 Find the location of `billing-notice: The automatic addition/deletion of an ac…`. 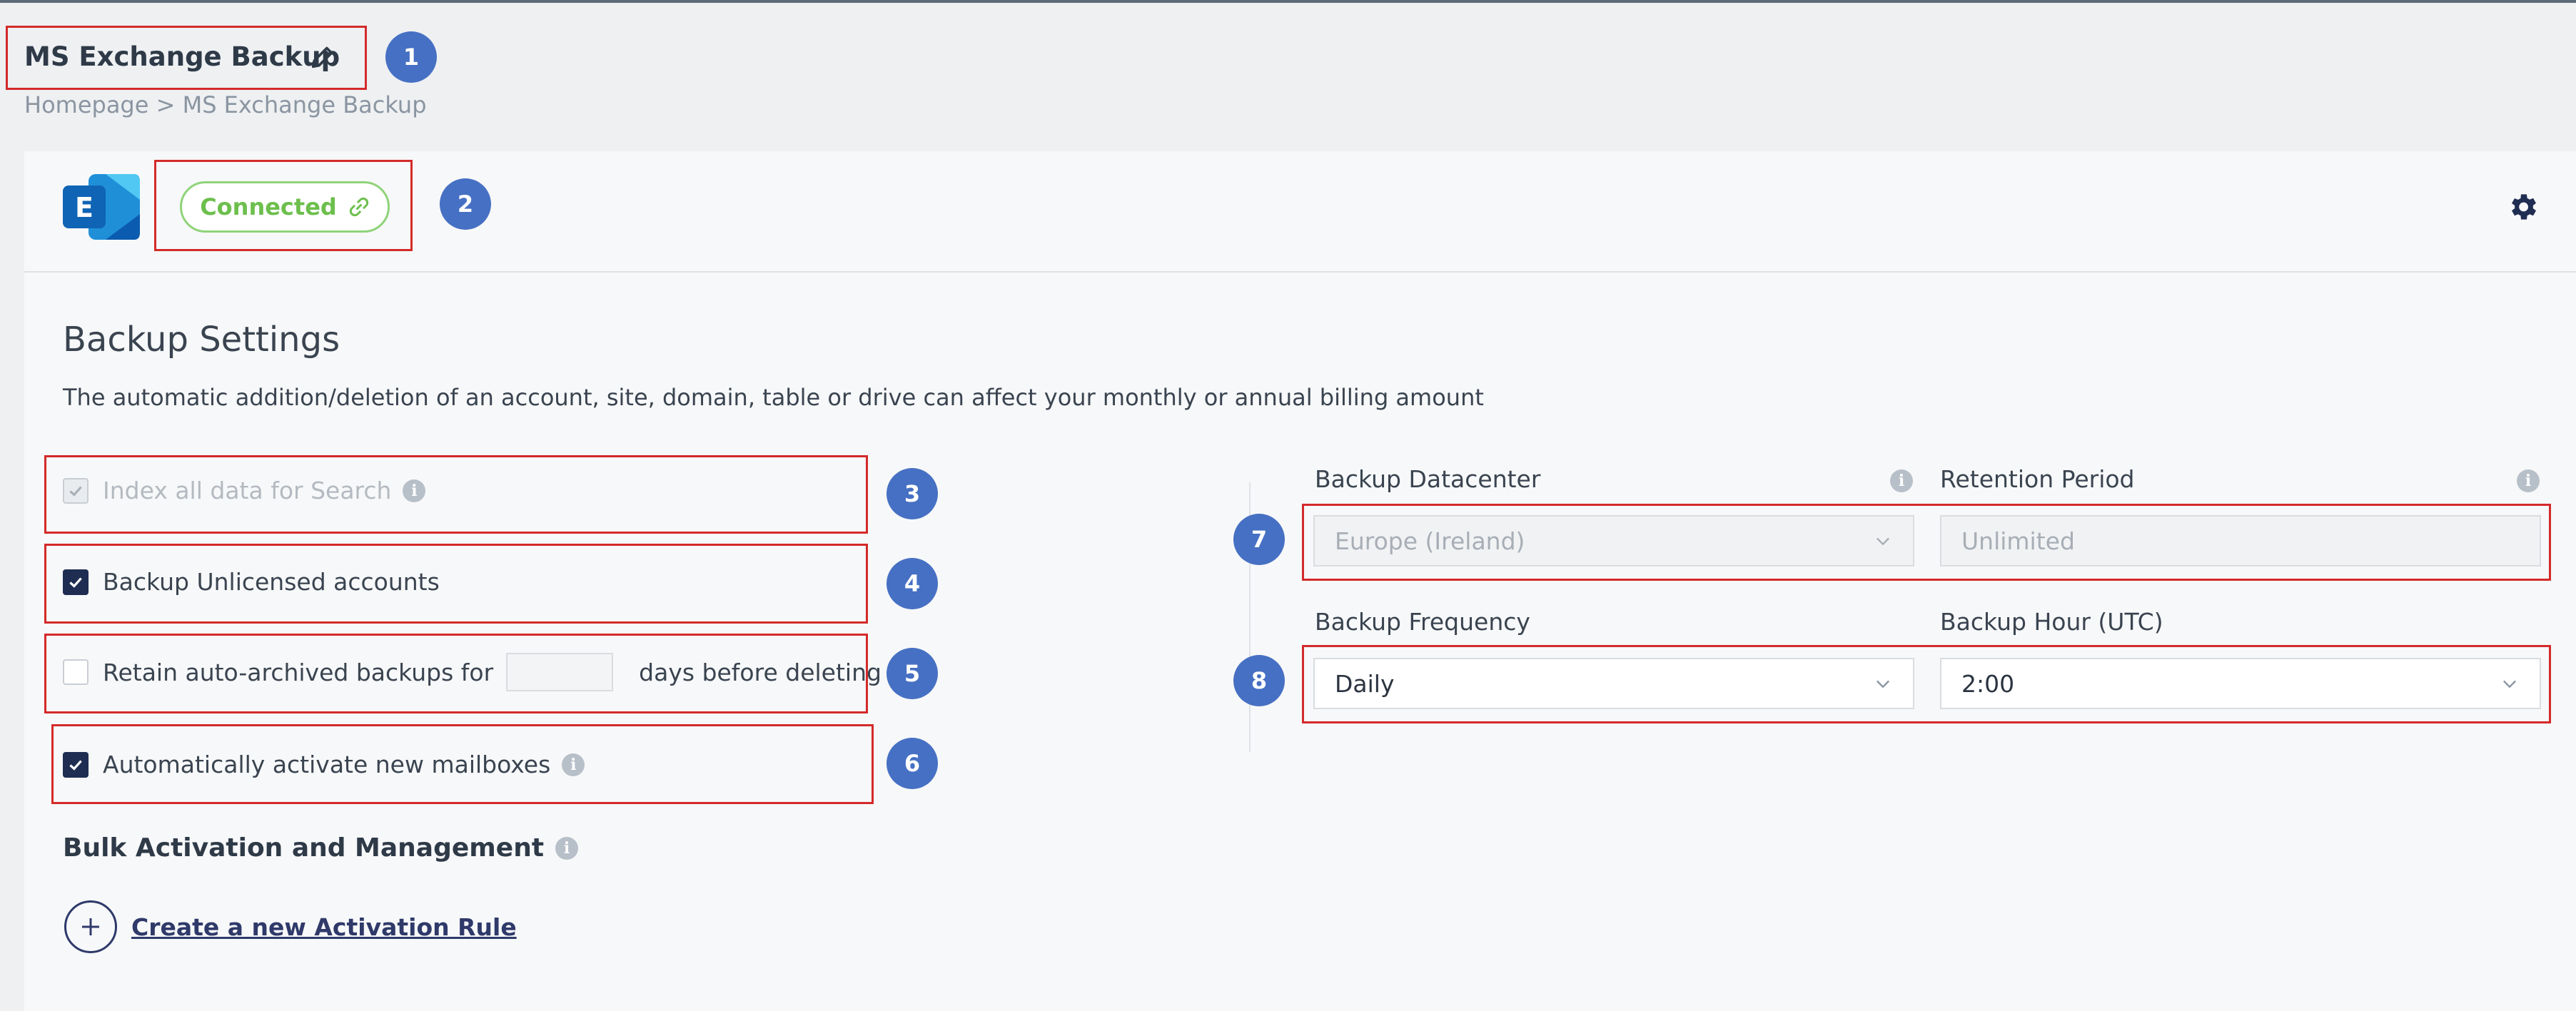

billing-notice: The automatic addition/deletion of an ac… is located at coordinates (773, 397).